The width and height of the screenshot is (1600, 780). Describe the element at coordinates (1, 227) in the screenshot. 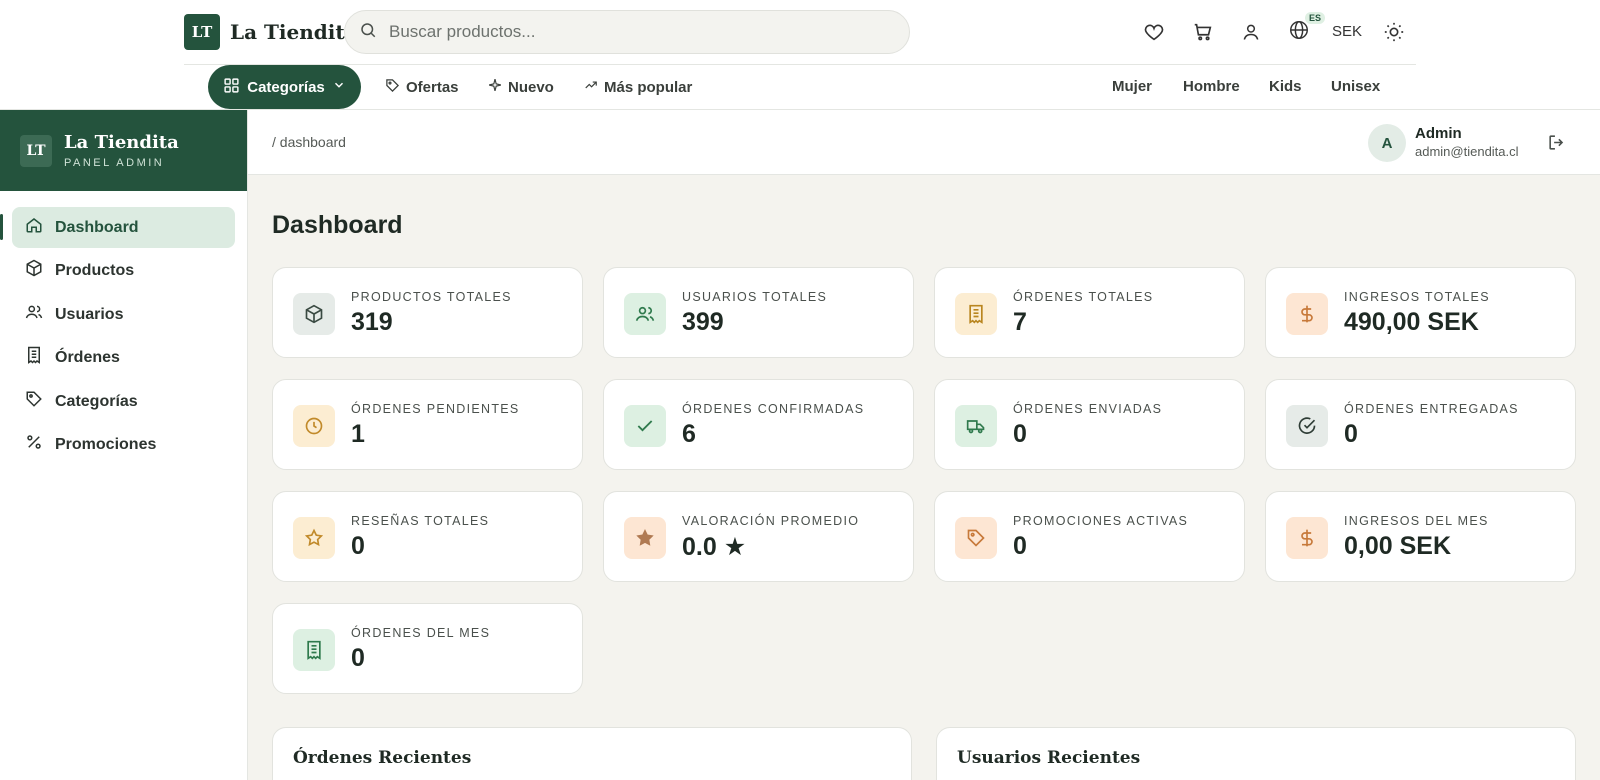

I see `active-indicator` at that location.